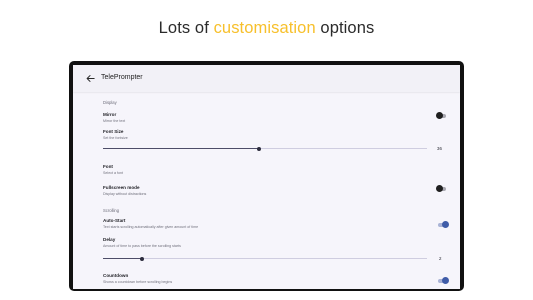  What do you see at coordinates (108, 166) in the screenshot?
I see `setting-font-title: Font` at bounding box center [108, 166].